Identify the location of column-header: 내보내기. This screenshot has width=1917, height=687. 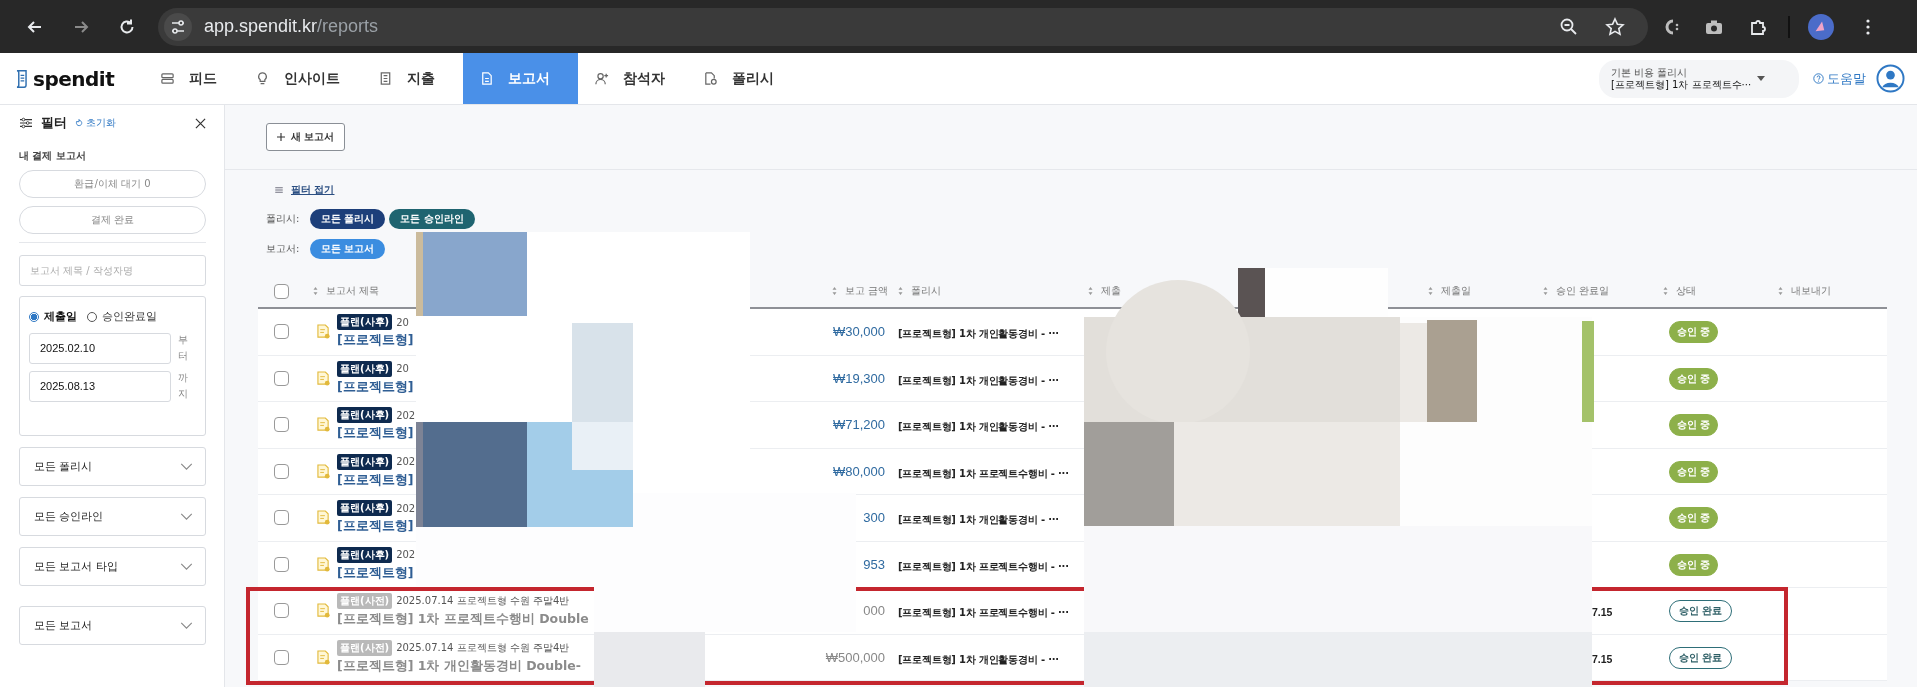
(1811, 291).